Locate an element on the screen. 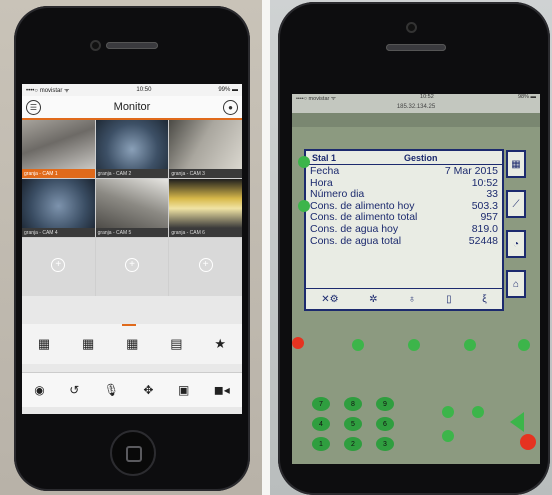  ptz-move-icon: ✥ is located at coordinates (148, 390).